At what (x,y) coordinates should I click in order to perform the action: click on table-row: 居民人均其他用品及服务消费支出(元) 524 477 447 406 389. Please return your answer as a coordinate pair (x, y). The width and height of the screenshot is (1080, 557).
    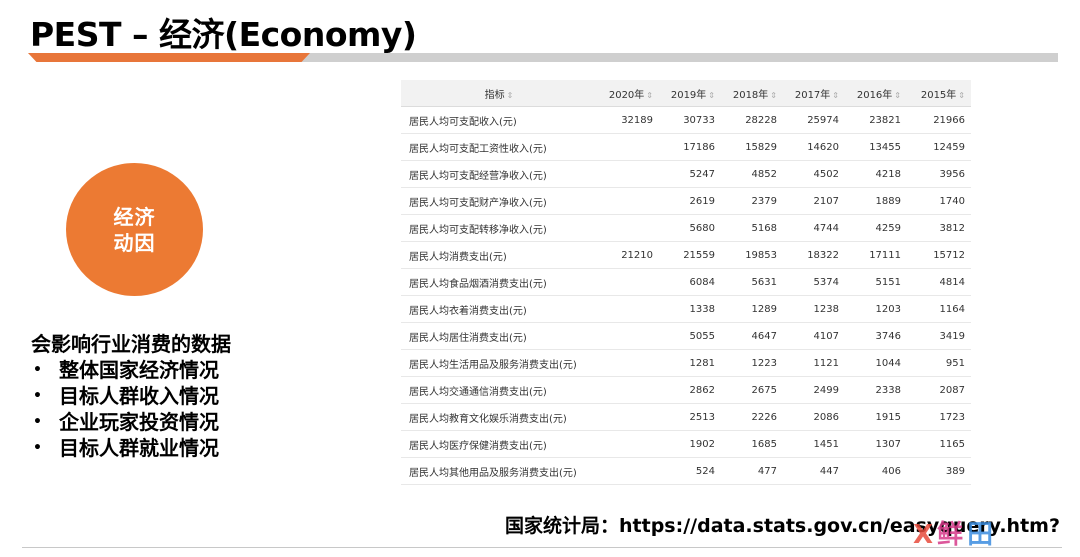
    Looking at the image, I should click on (686, 471).